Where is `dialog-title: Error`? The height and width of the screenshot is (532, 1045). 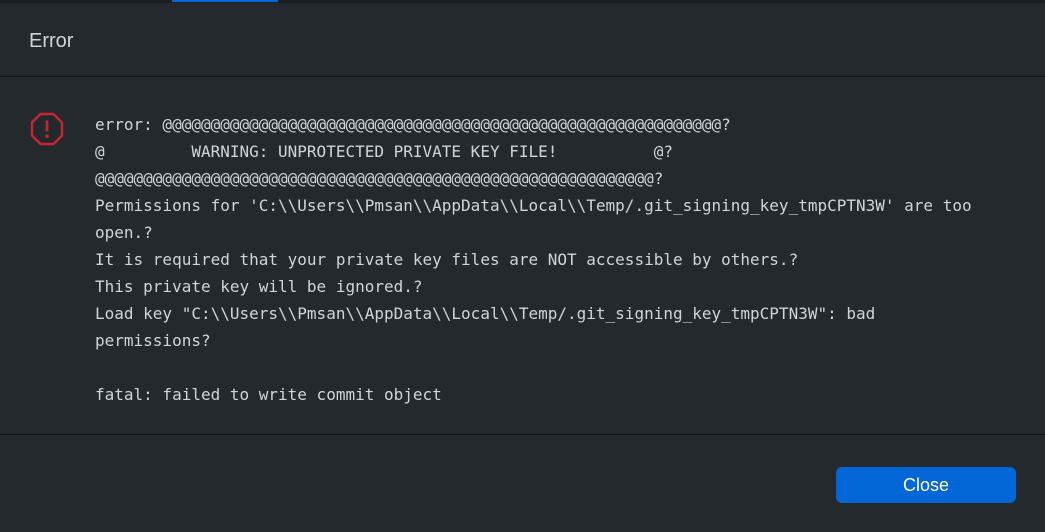 dialog-title: Error is located at coordinates (51, 41).